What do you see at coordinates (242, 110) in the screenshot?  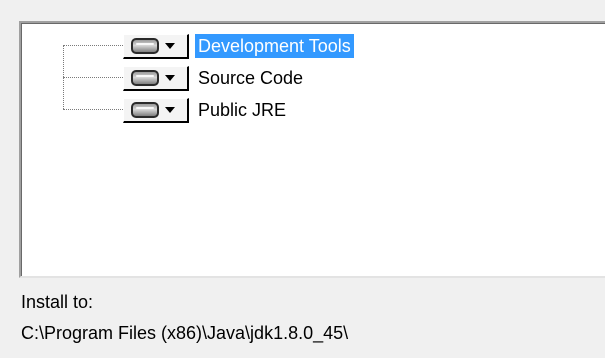 I see `tree-item-label: Public JRE` at bounding box center [242, 110].